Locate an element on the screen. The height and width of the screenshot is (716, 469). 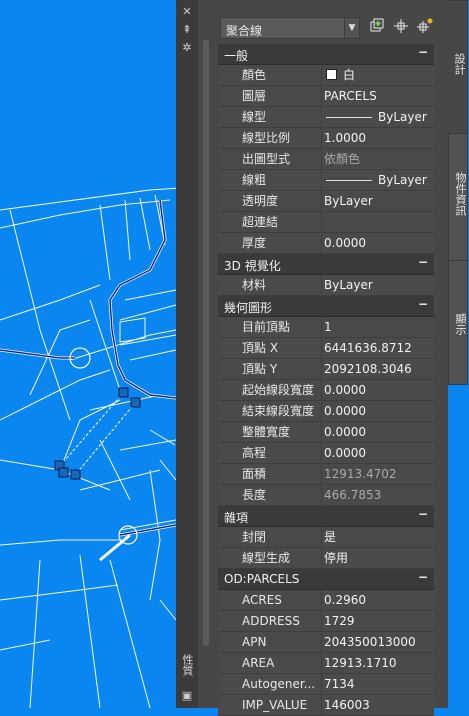
property-row: 線型 ByLayer is located at coordinates (326, 117).